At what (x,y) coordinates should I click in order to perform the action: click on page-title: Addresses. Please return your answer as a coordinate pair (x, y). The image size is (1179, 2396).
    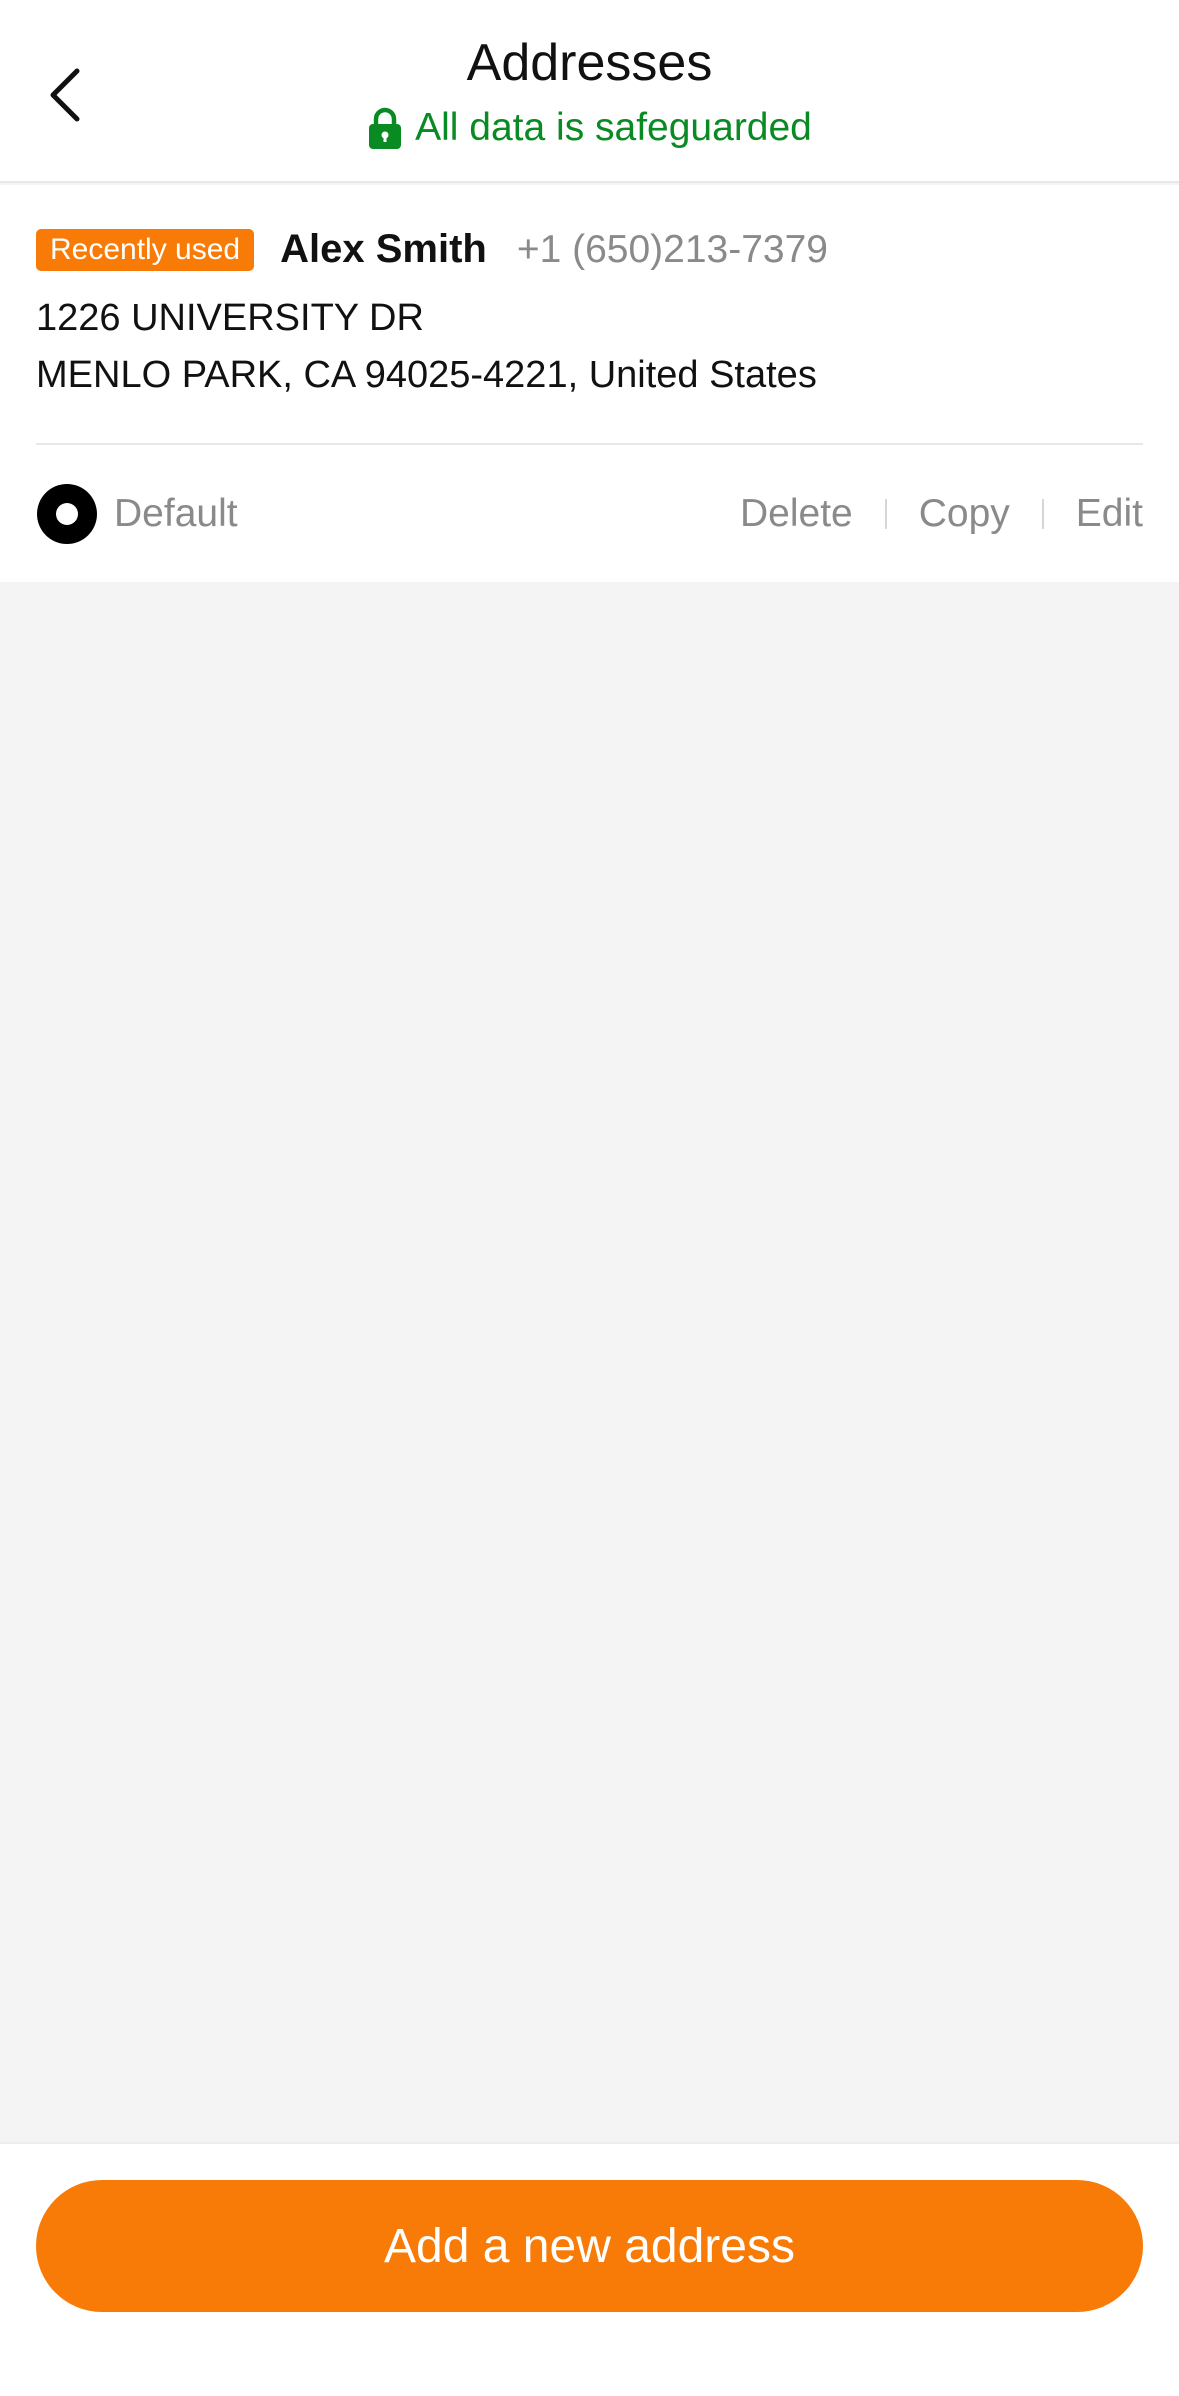
    Looking at the image, I should click on (589, 63).